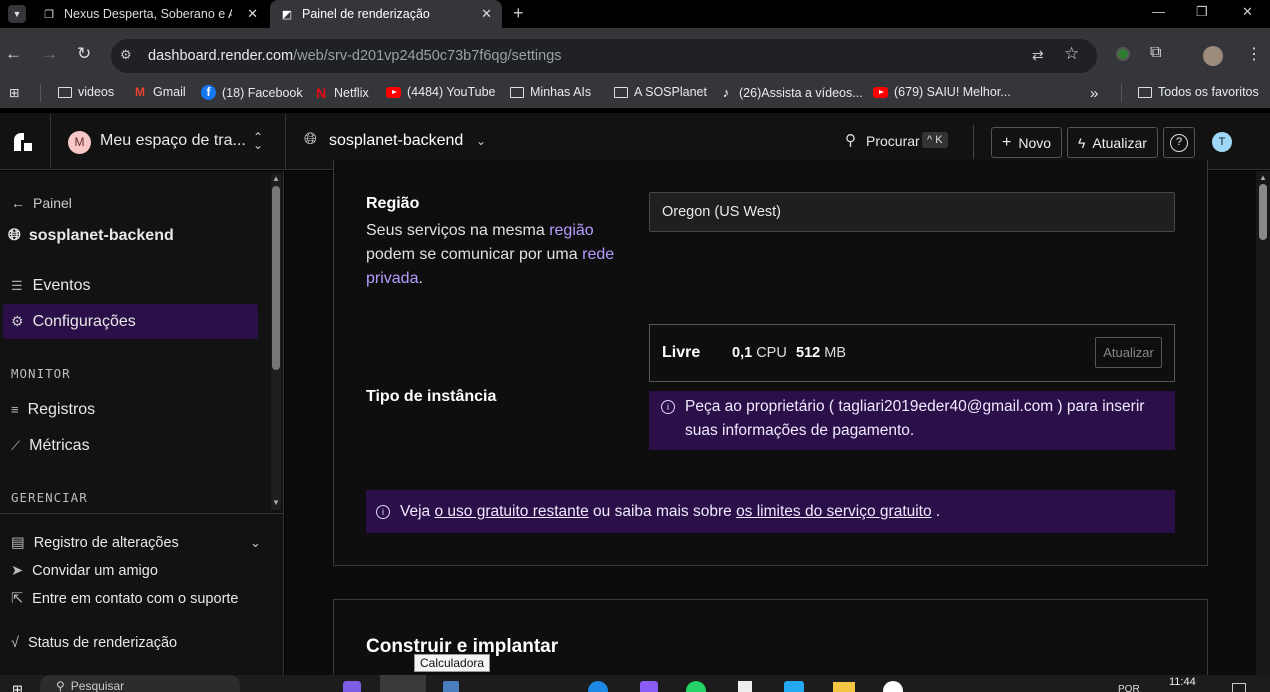 The width and height of the screenshot is (1270, 692). What do you see at coordinates (95, 543) in the screenshot?
I see `sidebar-changelog: ▤ Registro de alterações` at bounding box center [95, 543].